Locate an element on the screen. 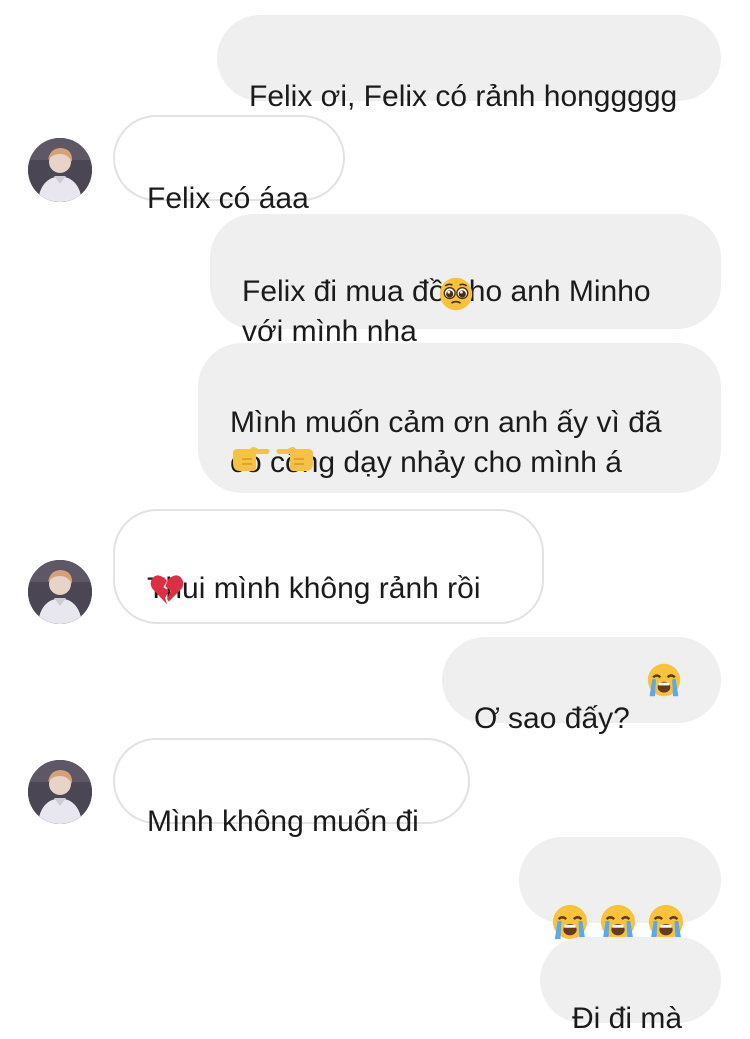 Image resolution: width=750 pixels, height=1039 pixels. pleading-face-icon is located at coordinates (456, 294).